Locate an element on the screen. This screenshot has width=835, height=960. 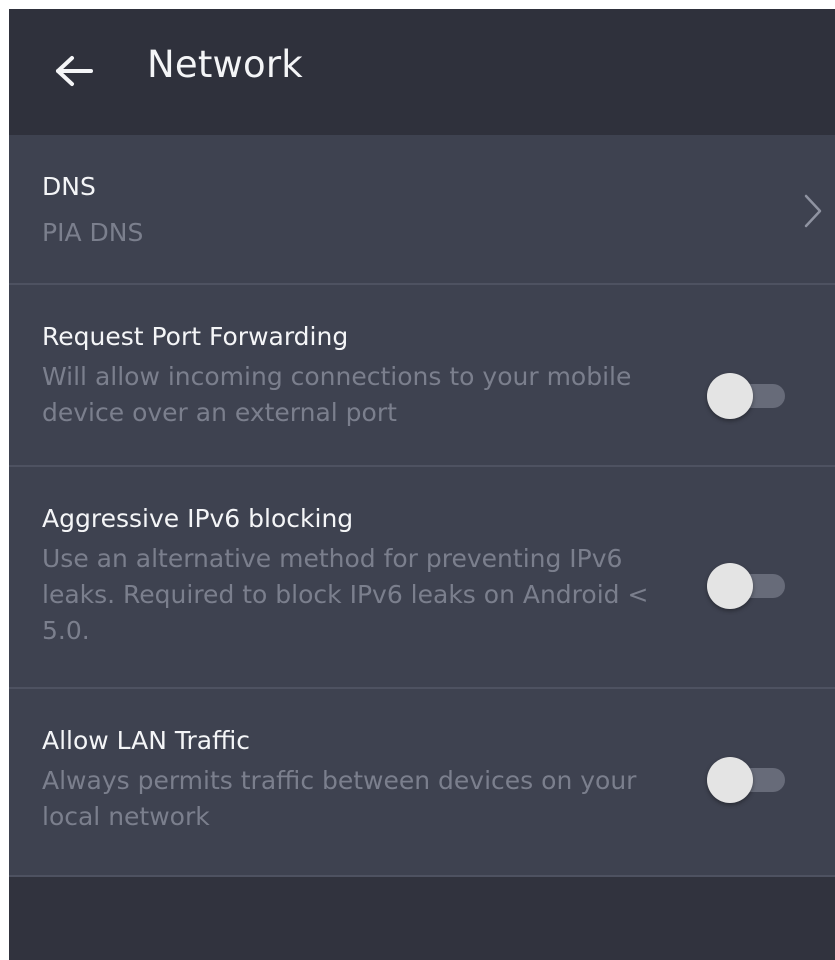
ipv6-blocking-title: Aggressive IPv6 blocking is located at coordinates (198, 518).